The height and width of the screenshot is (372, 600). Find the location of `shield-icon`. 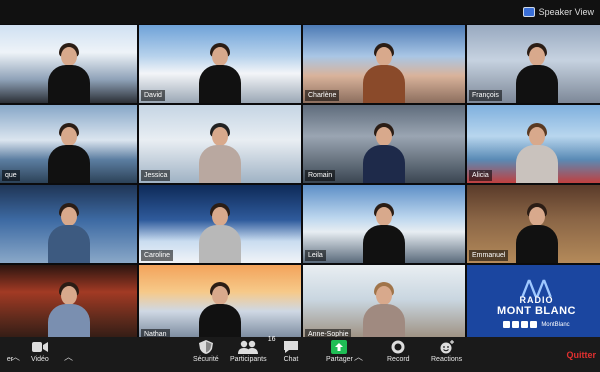

shield-icon is located at coordinates (205, 347).